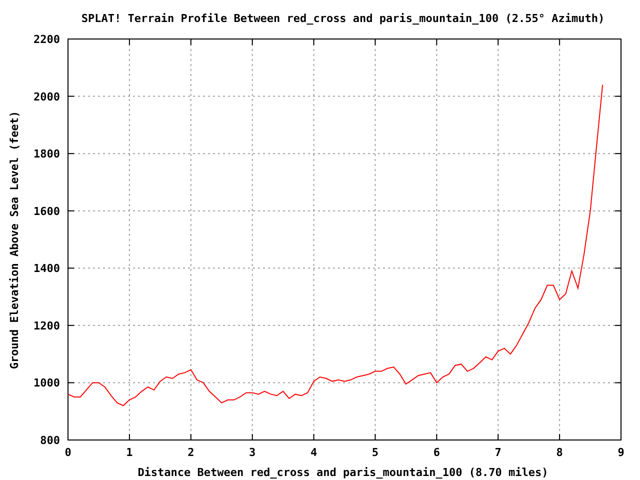 The image size is (640, 480). I want to click on tick-label: 9, so click(621, 452).